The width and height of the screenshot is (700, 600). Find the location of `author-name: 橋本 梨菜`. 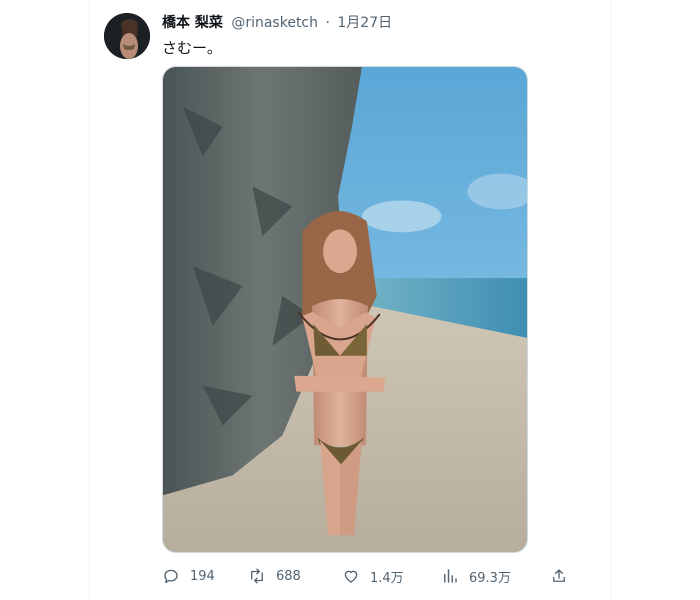

author-name: 橋本 梨菜 is located at coordinates (192, 23).